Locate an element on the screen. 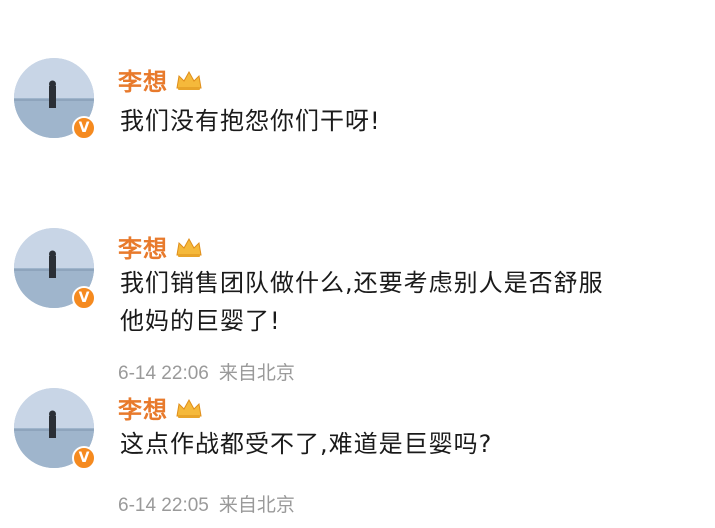 This screenshot has height=528, width=715. content-line: 他妈的巨婴了! is located at coordinates (200, 321).